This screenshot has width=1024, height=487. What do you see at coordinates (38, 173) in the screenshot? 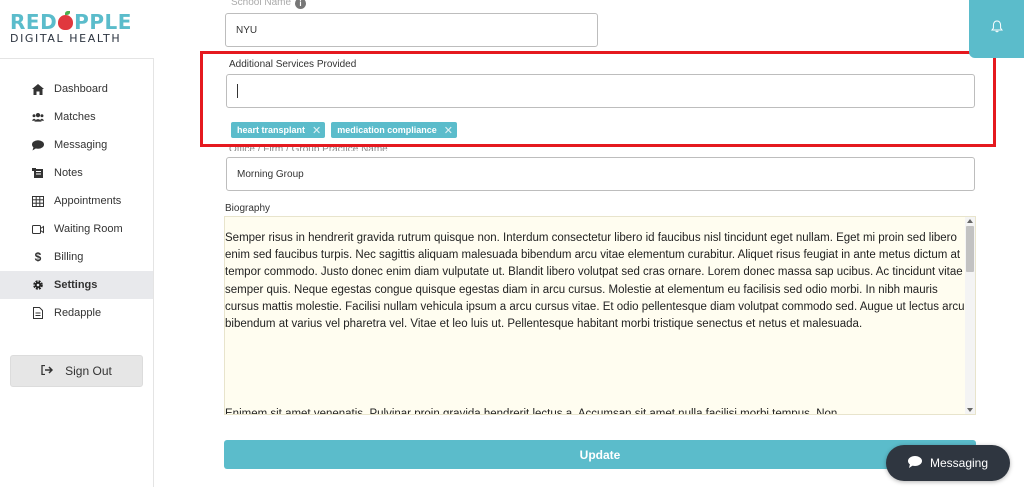
I see `notes-icon` at bounding box center [38, 173].